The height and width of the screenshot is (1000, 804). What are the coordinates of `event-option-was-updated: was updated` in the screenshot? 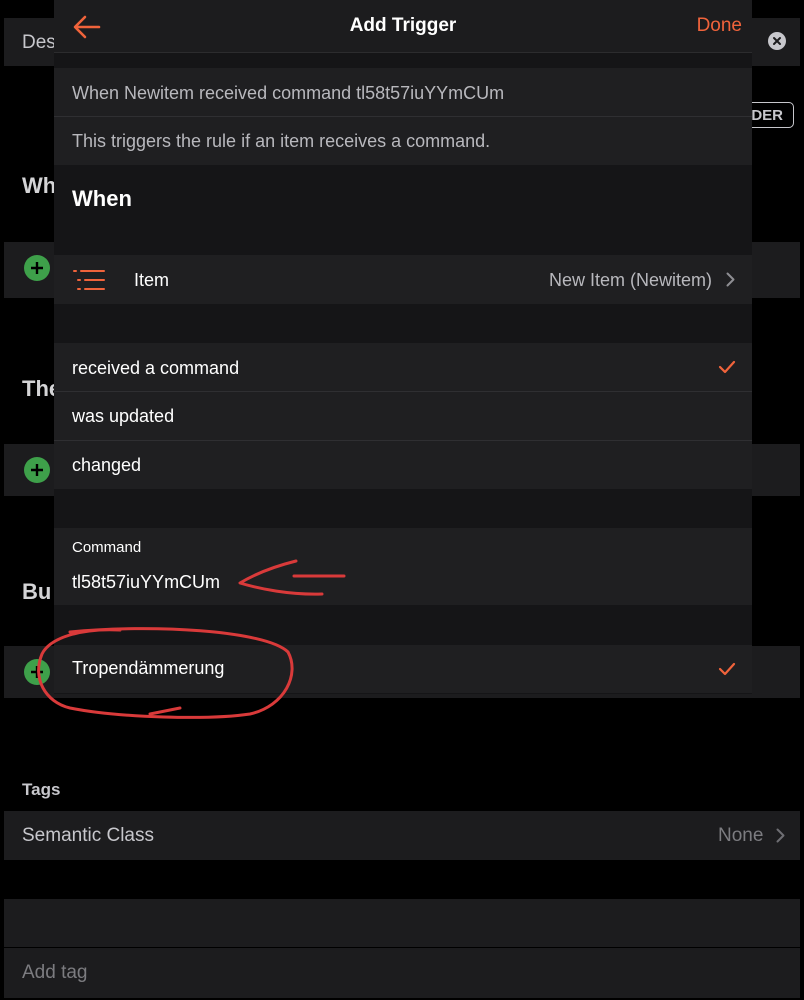 It's located at (403, 416).